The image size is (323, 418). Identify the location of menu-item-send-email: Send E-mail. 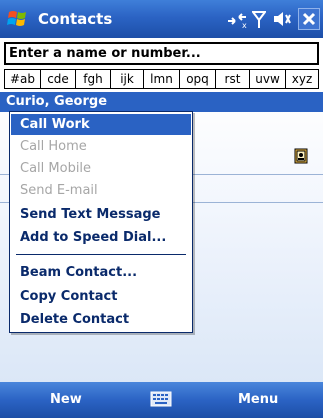
(101, 190).